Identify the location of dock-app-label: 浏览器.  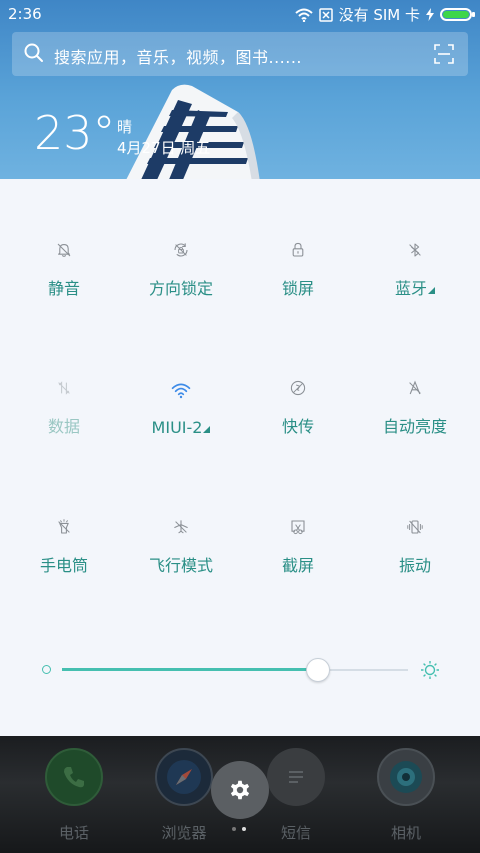
(184, 833).